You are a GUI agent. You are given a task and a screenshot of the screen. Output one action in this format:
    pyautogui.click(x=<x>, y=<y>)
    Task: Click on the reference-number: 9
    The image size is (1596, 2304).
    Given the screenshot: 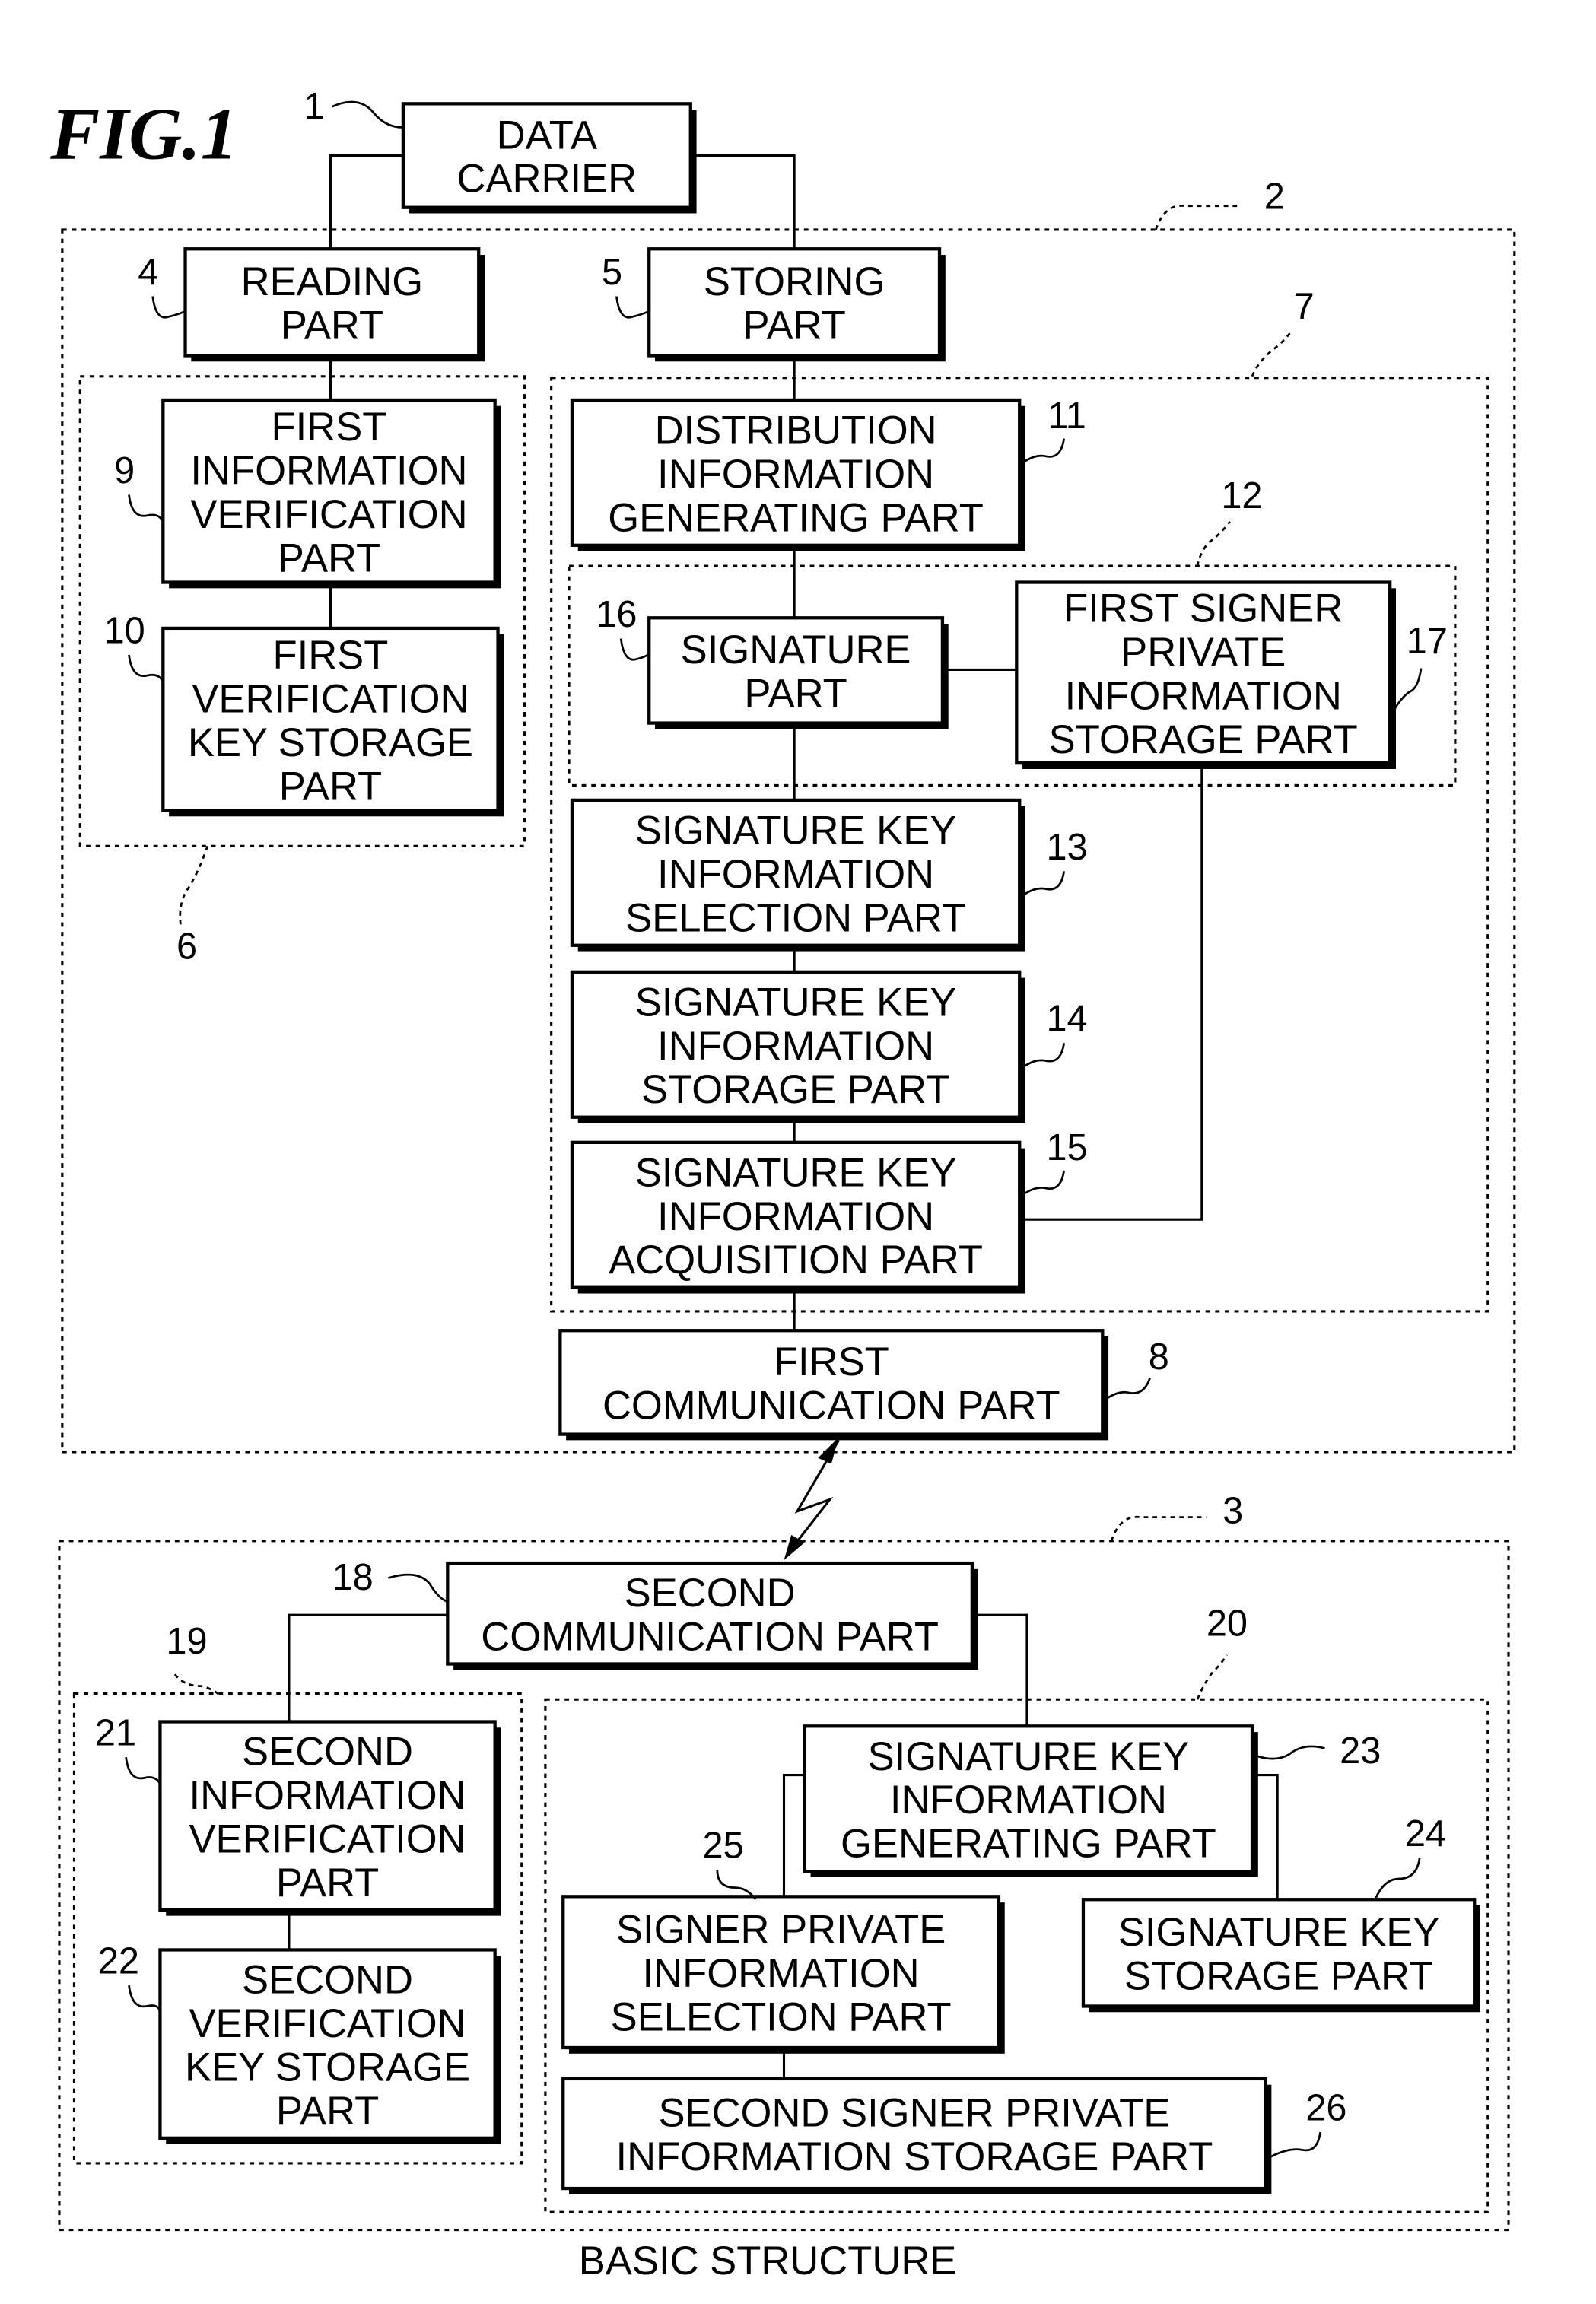 What is the action you would take?
    pyautogui.click(x=124, y=470)
    